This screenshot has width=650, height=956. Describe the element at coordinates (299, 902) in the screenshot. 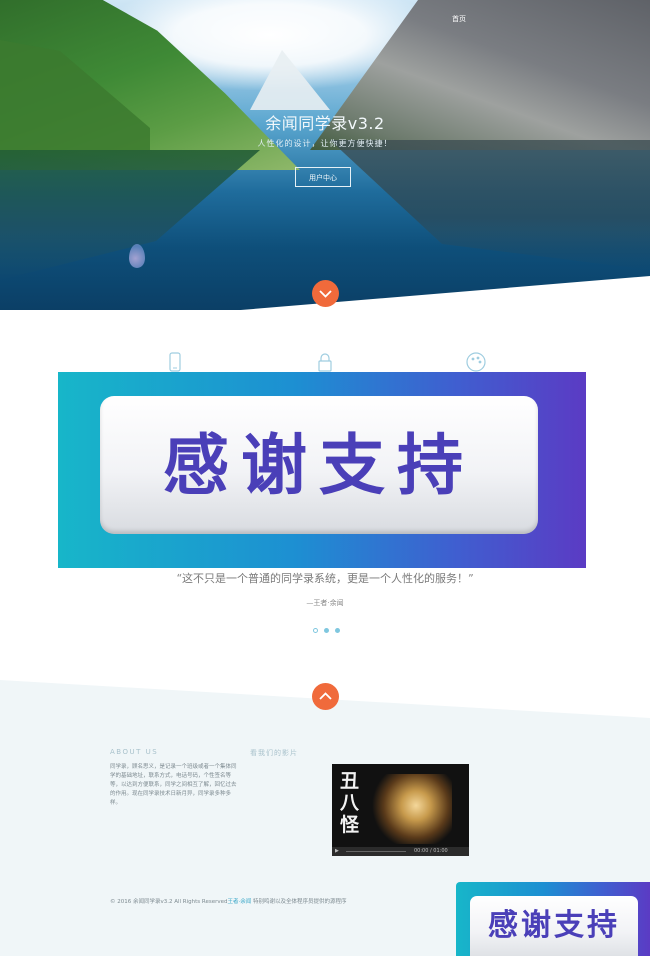

I see `copyright-suffix: 特别鸣谢以及全体程序员提供的源程序` at that location.